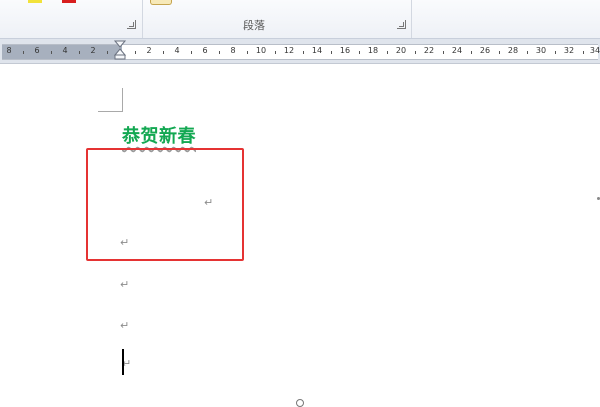 The height and width of the screenshot is (407, 600). I want to click on ruler-number: 34, so click(594, 50).